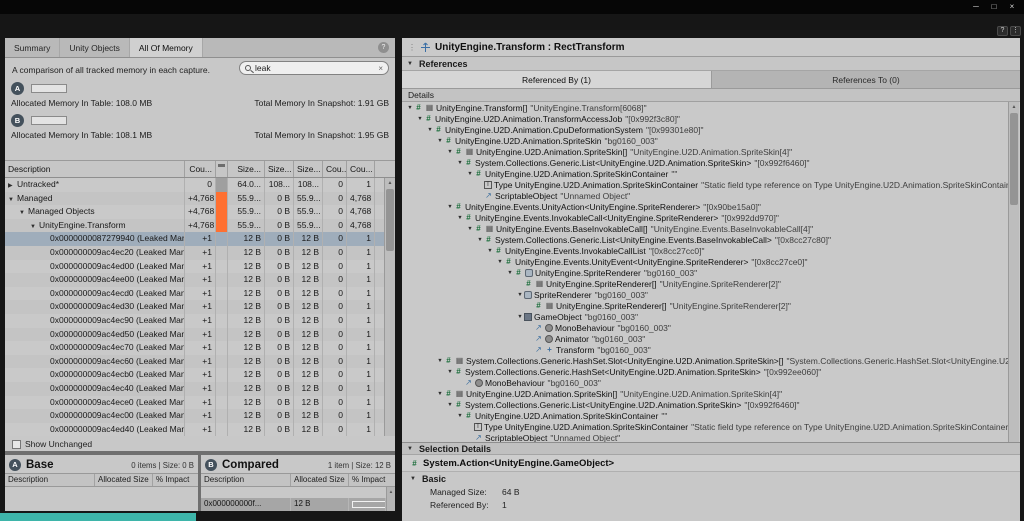  What do you see at coordinates (33, 47) in the screenshot?
I see `tab-summary: Summary` at bounding box center [33, 47].